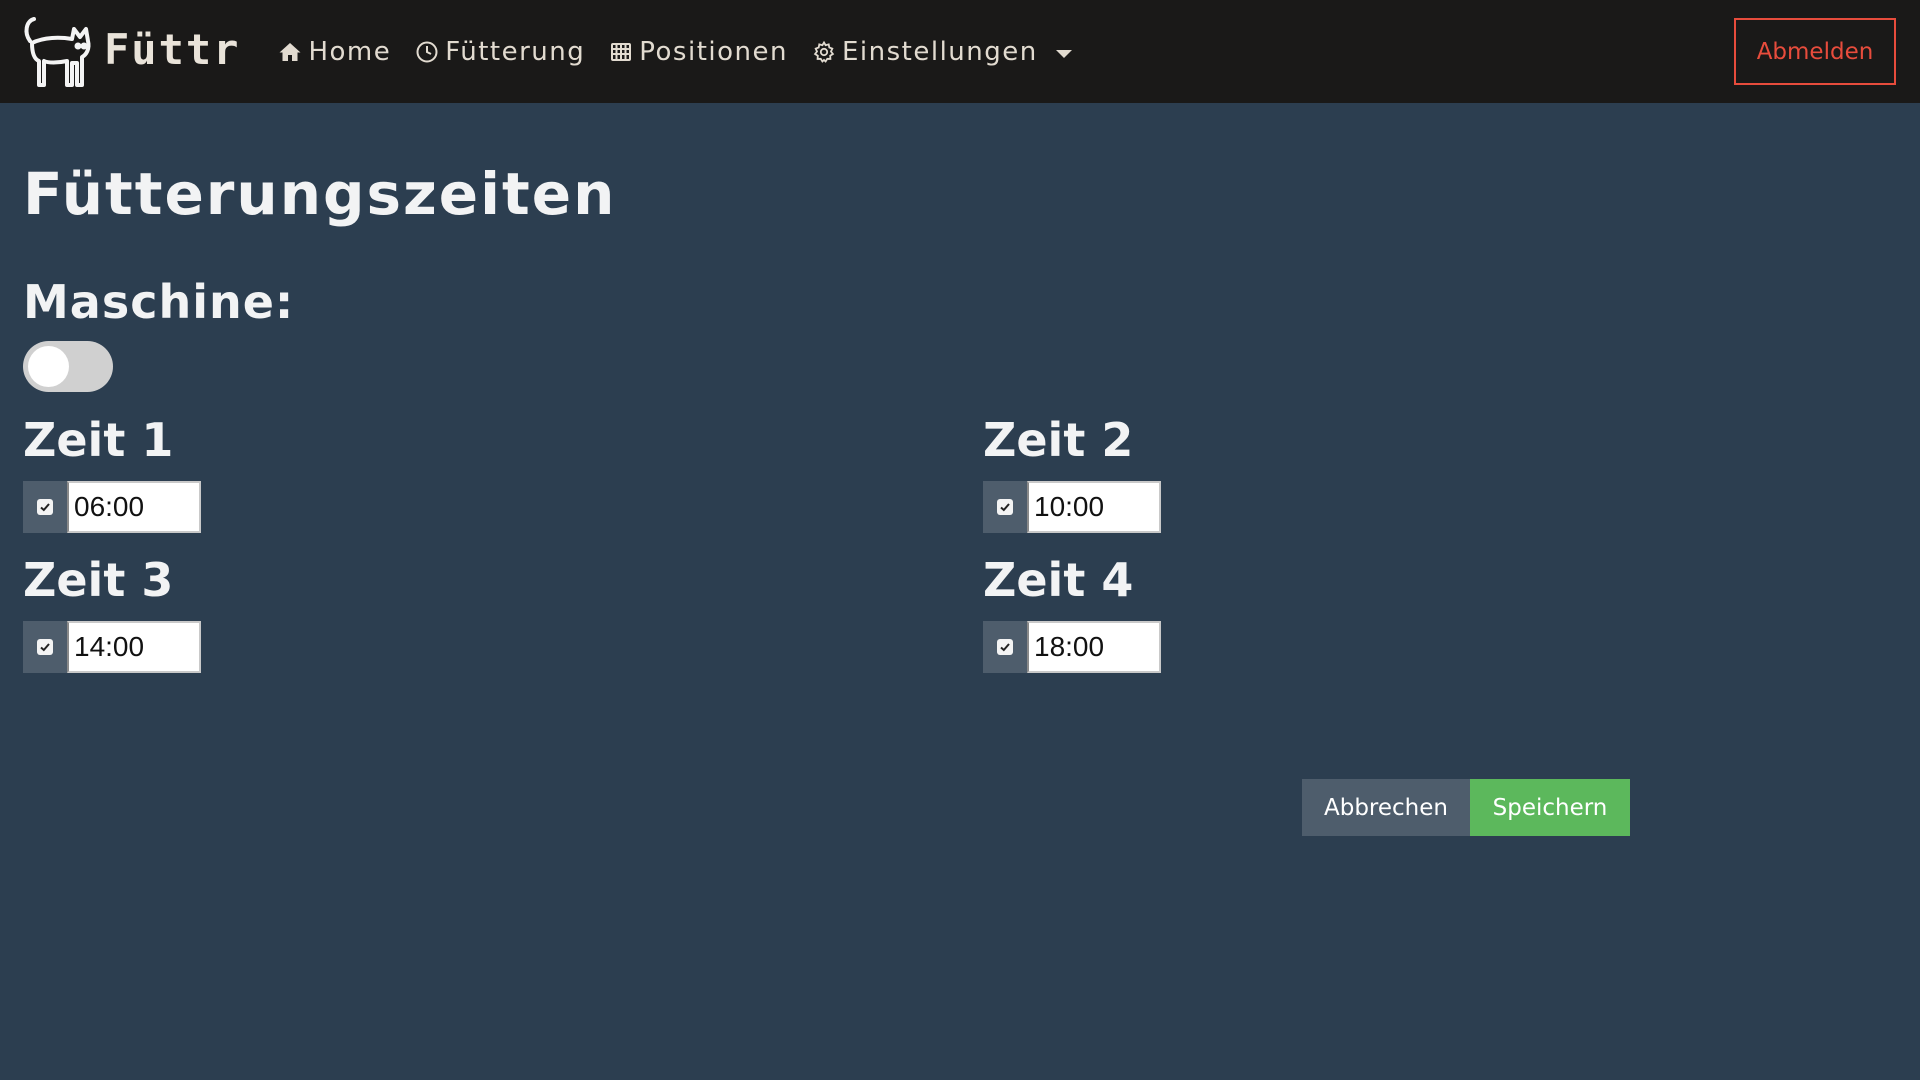 This screenshot has width=1920, height=1080. I want to click on clock-icon, so click(427, 52).